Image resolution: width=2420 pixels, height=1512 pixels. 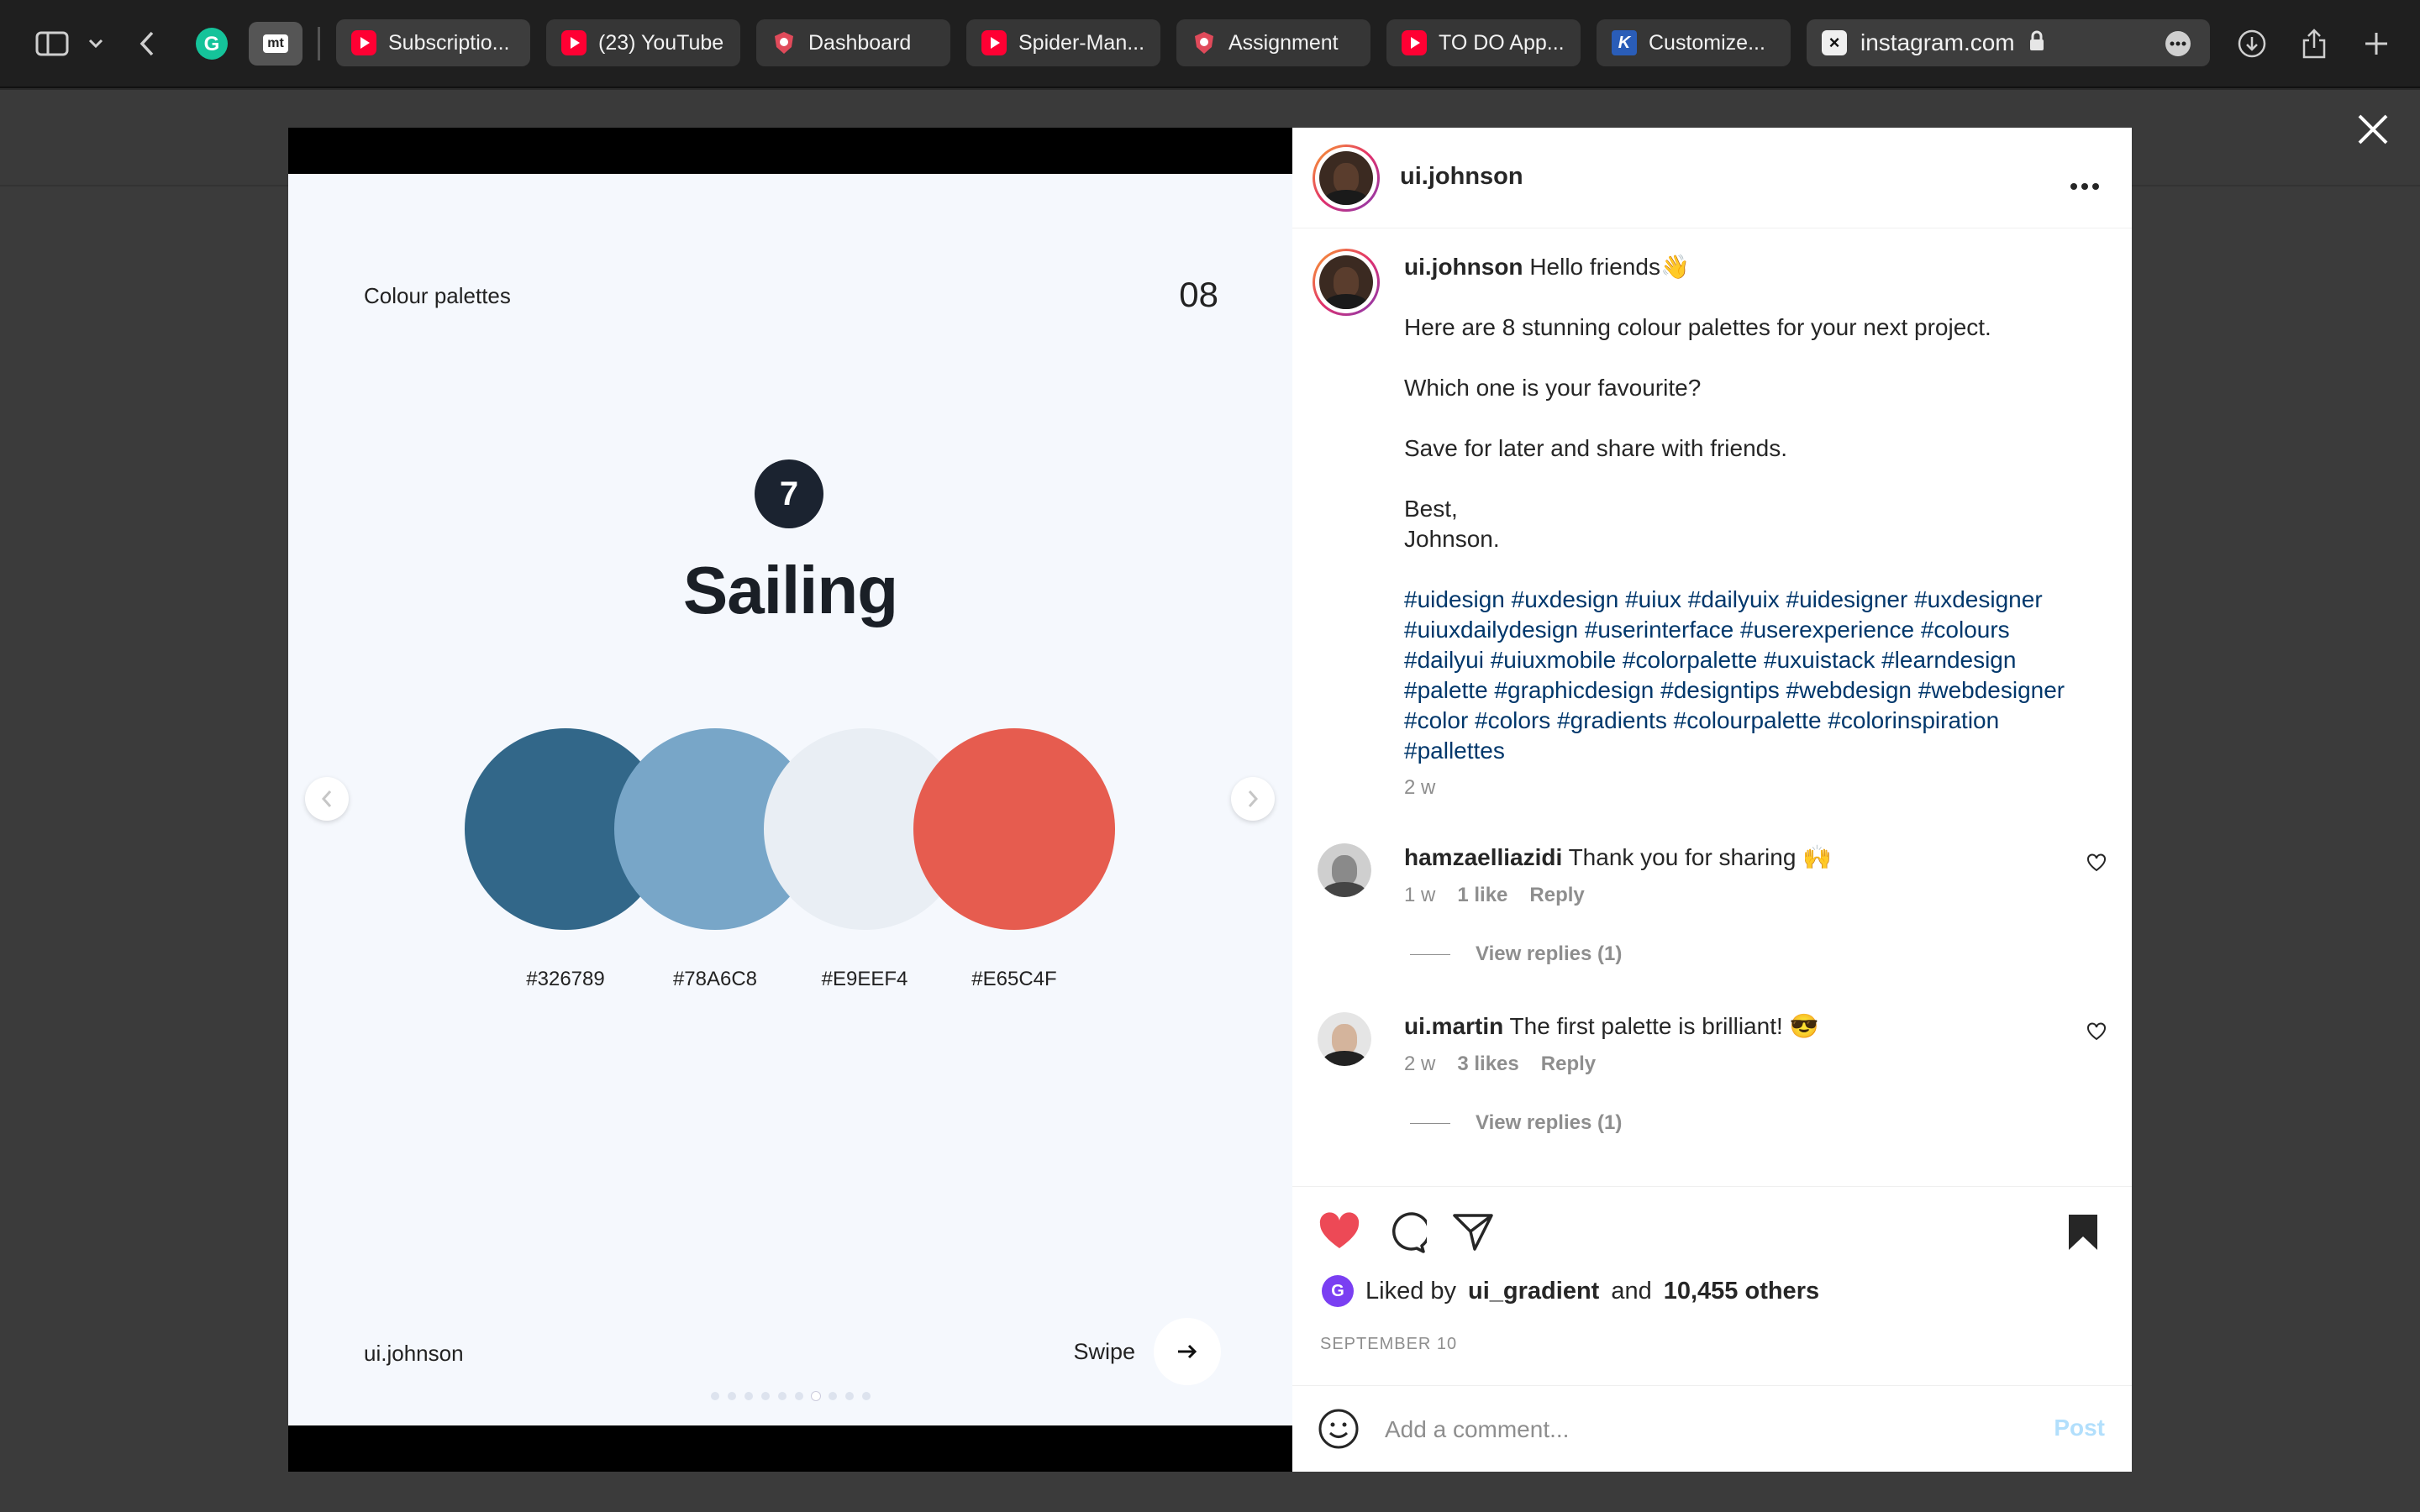 I want to click on comment-username: ui.martin, so click(x=1453, y=1026).